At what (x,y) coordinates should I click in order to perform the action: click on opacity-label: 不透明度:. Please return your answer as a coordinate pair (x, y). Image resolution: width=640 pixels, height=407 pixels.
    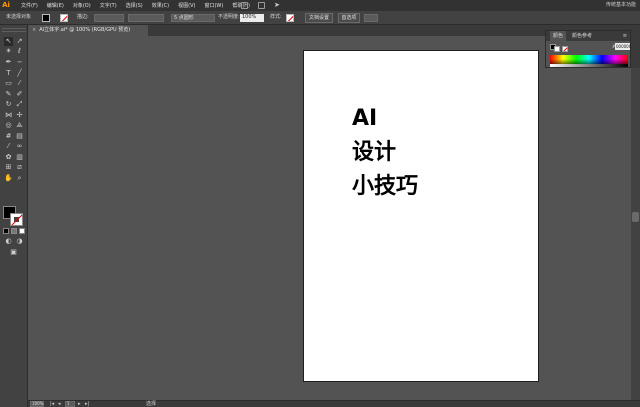
    Looking at the image, I should click on (229, 17).